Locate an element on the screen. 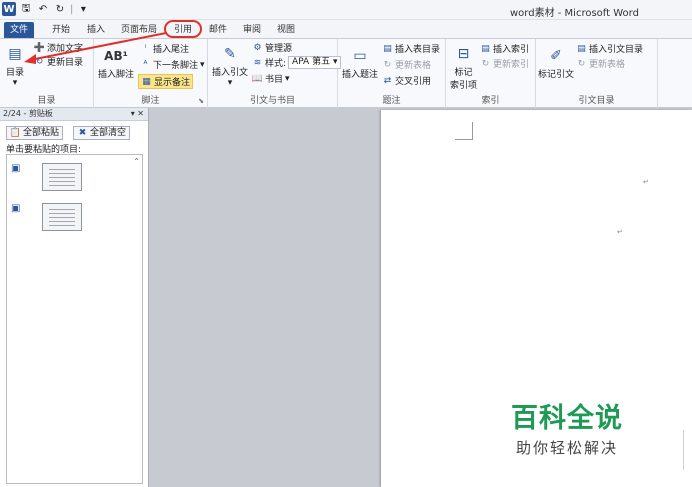 The image size is (692, 487). insert-footnote-label: 插入脚注 is located at coordinates (116, 75).